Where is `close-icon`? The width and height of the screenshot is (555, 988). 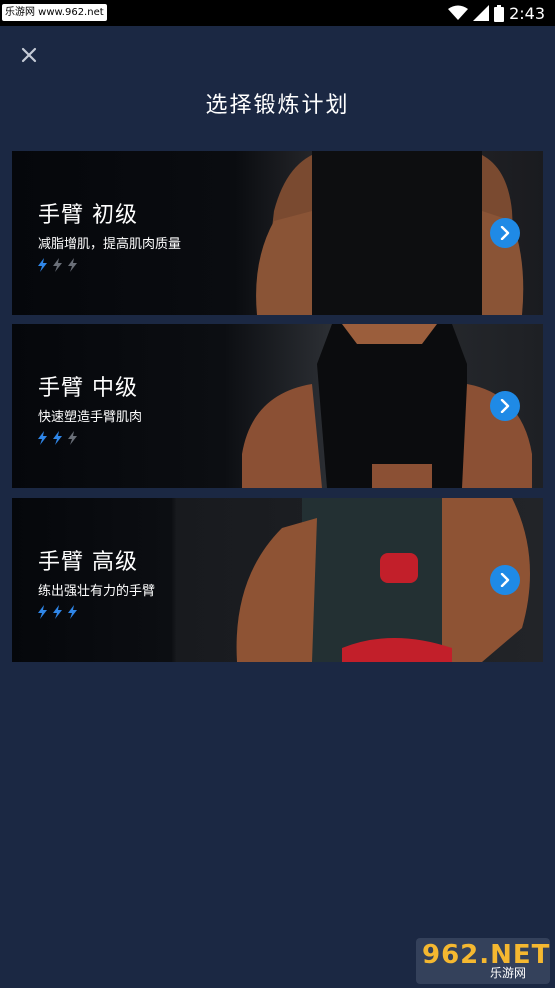 close-icon is located at coordinates (29, 55).